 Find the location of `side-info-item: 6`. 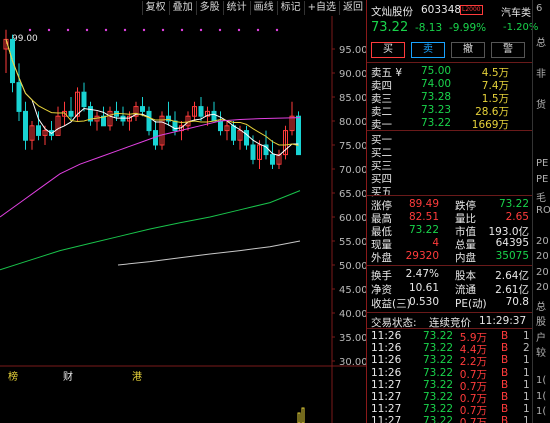

side-info-item: 6 is located at coordinates (539, 8).